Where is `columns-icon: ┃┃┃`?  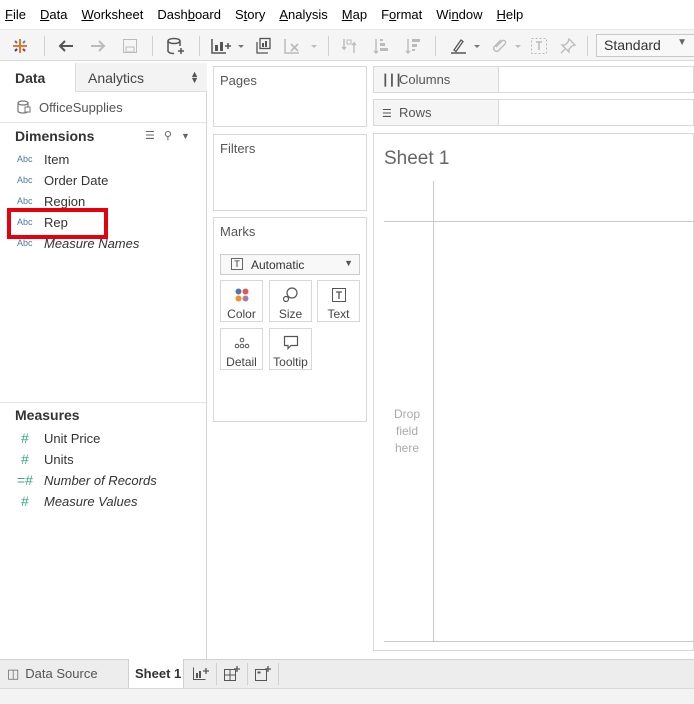 columns-icon: ┃┃┃ is located at coordinates (392, 81).